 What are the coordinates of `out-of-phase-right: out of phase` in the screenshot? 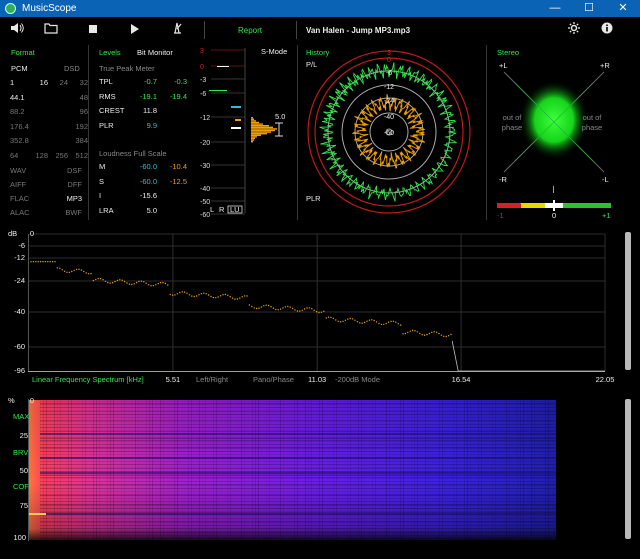 It's located at (592, 122).